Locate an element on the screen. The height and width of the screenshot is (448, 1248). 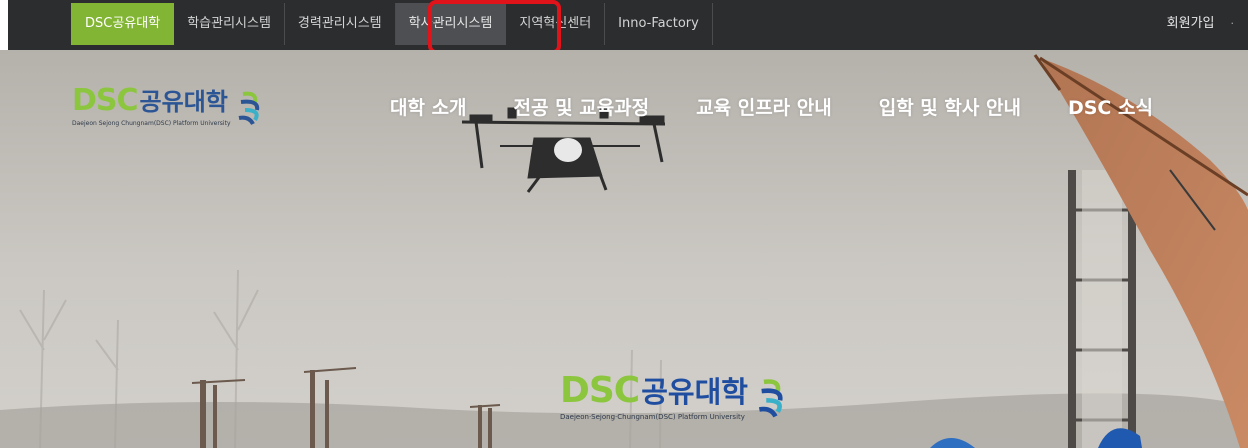
hero-logo-dsc-text: DSC is located at coordinates (600, 390).